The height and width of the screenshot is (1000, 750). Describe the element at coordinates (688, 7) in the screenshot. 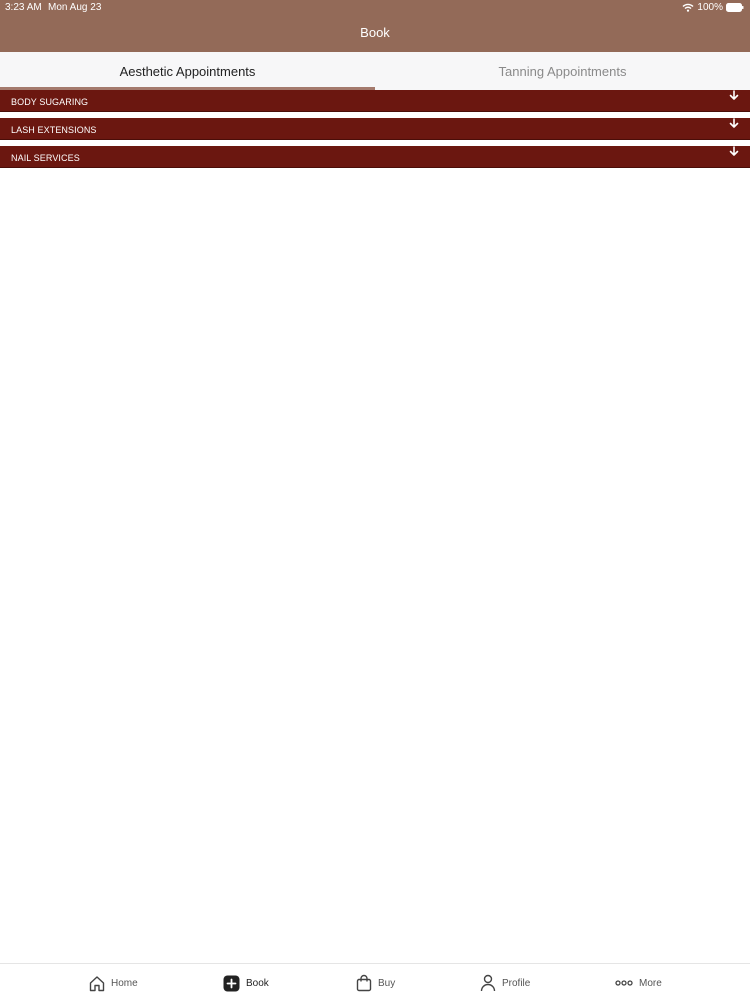

I see `wifi-icon` at that location.